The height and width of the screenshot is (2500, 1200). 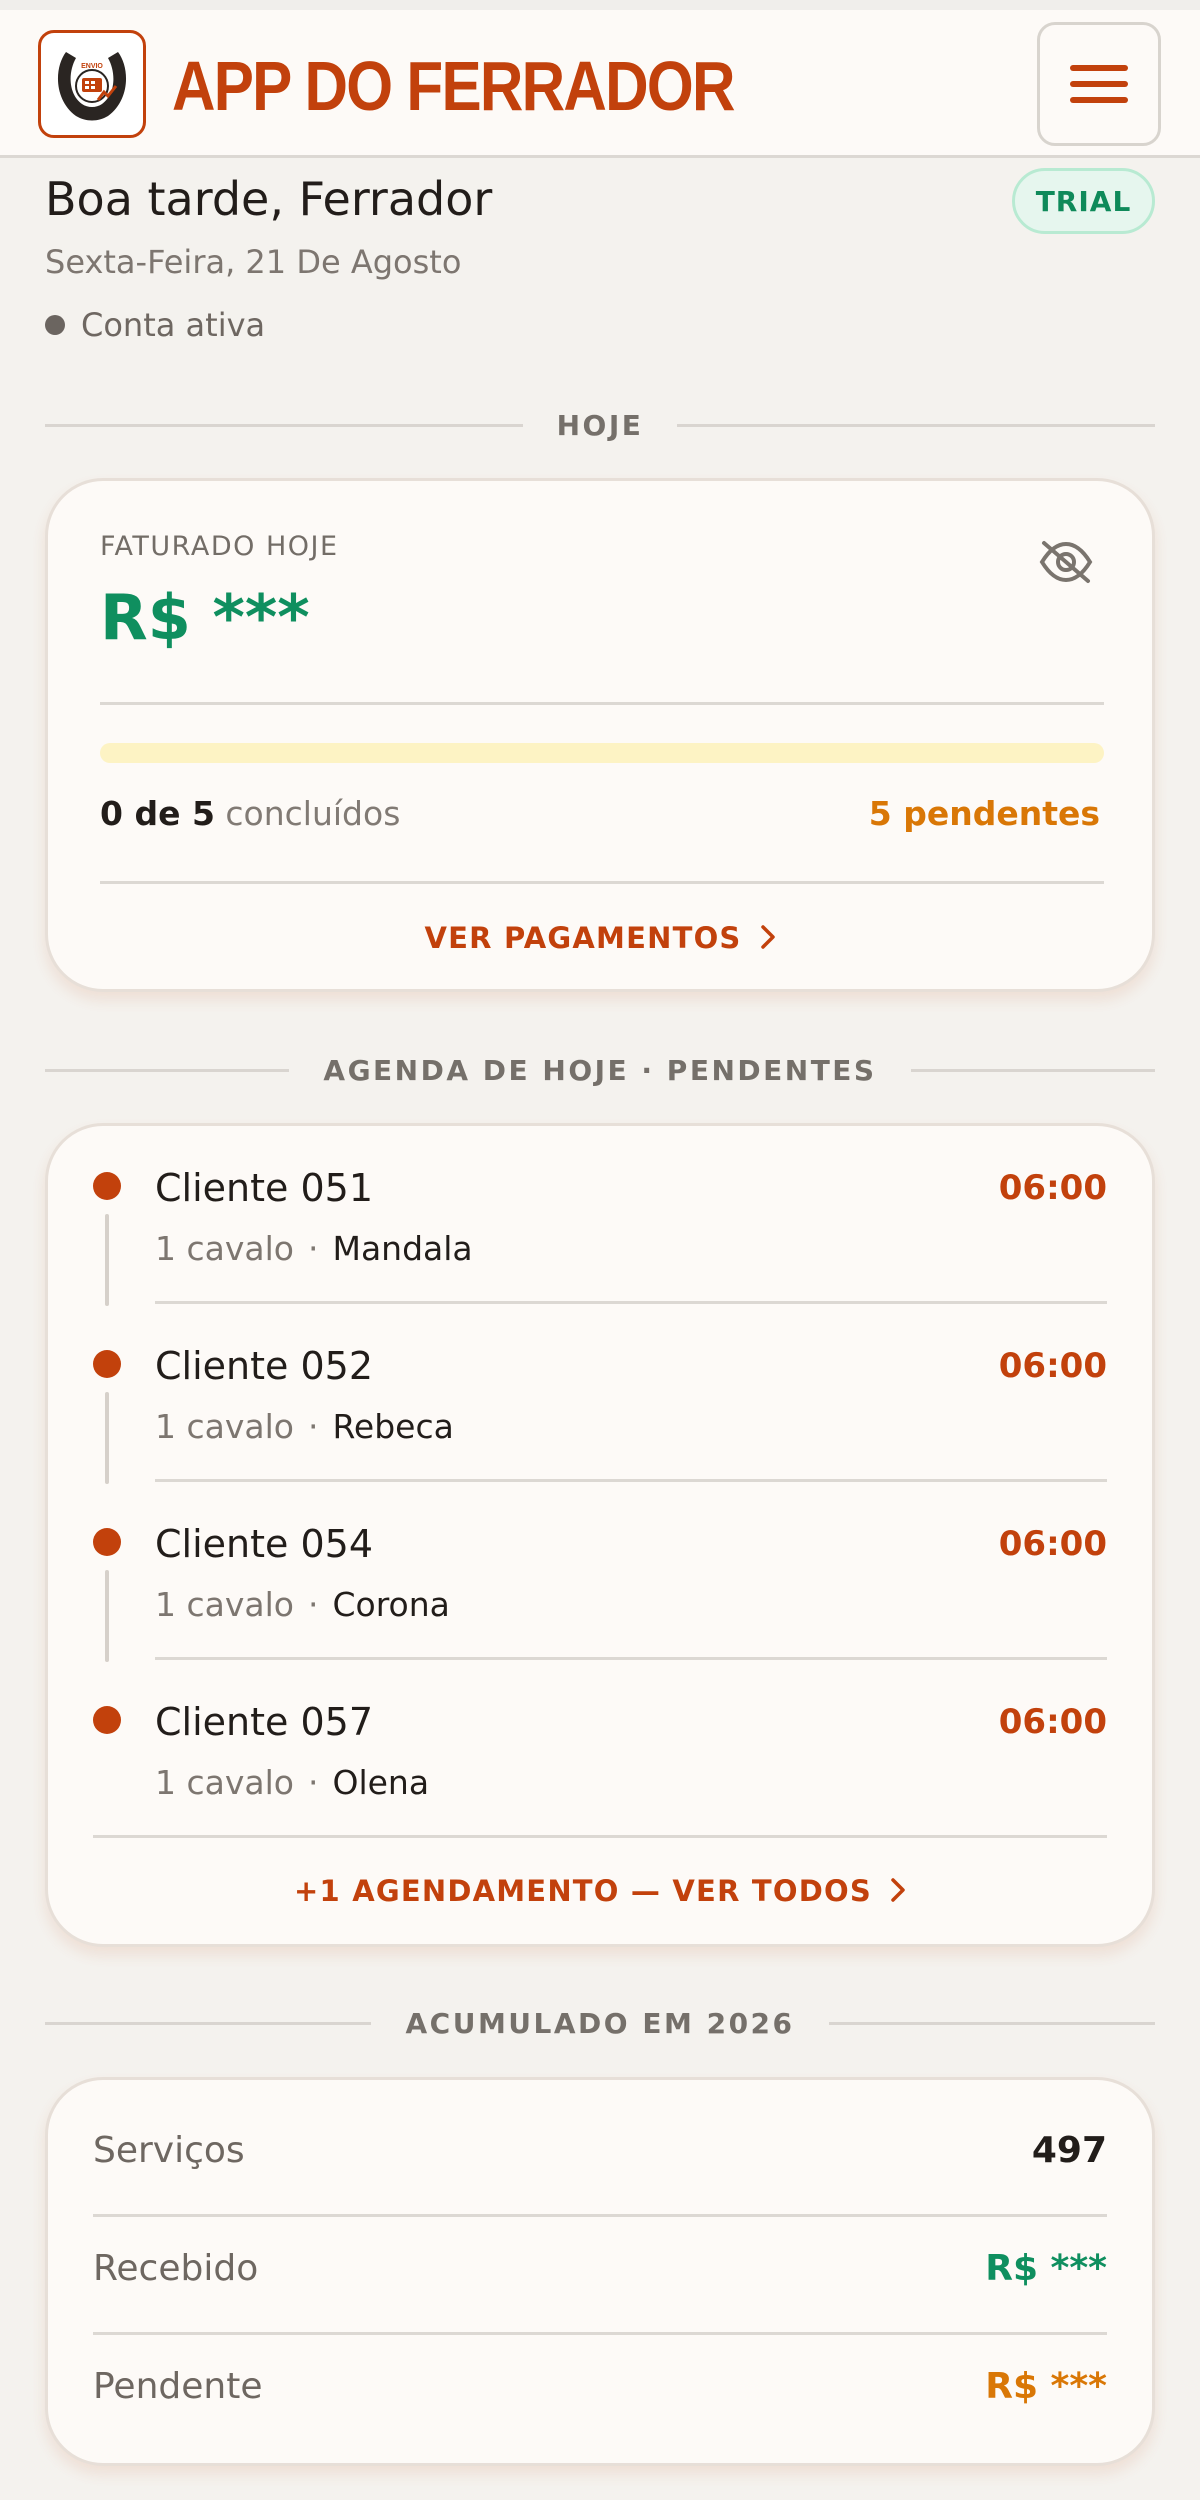 What do you see at coordinates (600, 1394) in the screenshot?
I see `agenda-item: Cliente 052 06:00 1 cavalo · Rebeca` at bounding box center [600, 1394].